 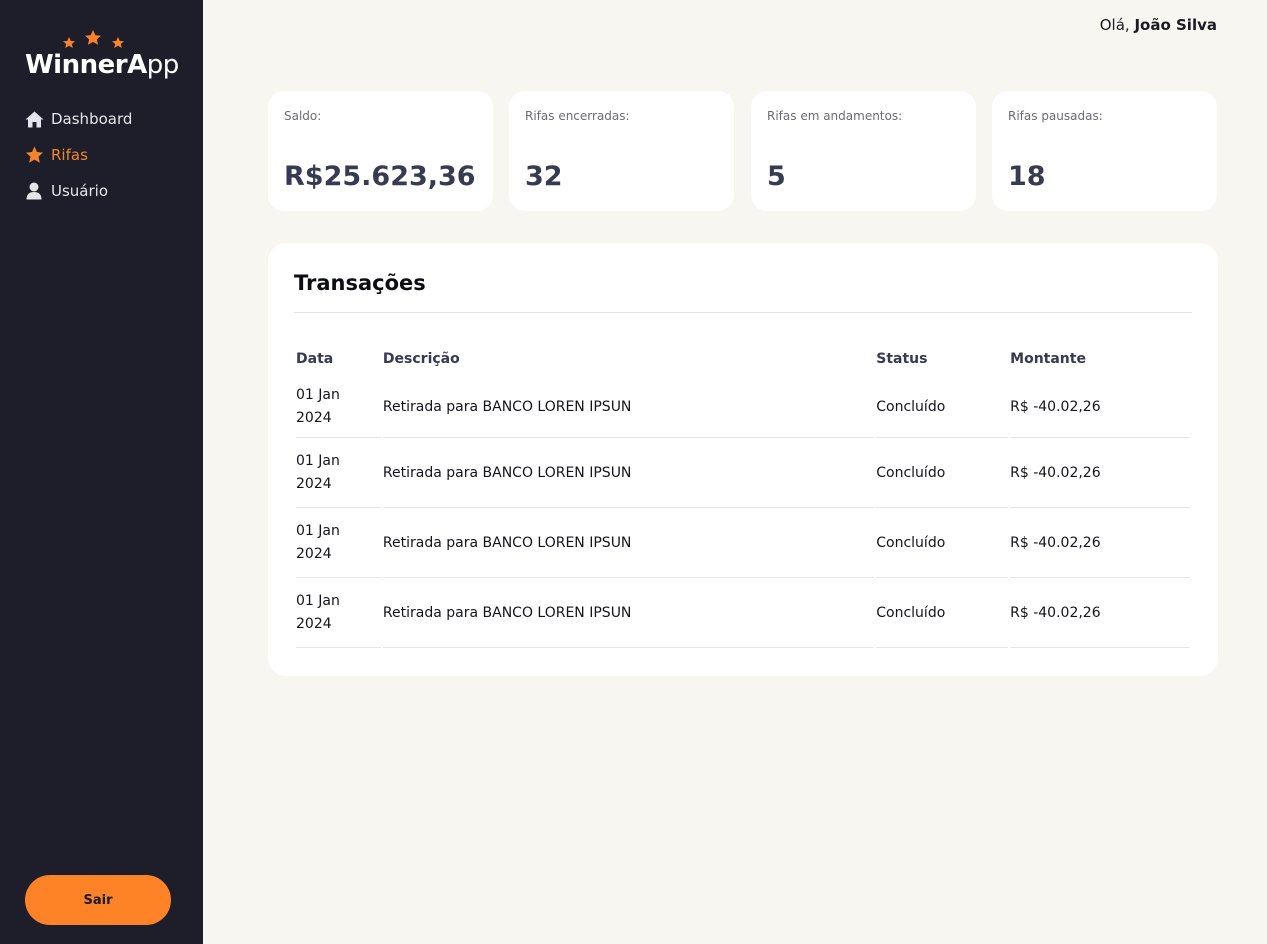 What do you see at coordinates (1104, 151) in the screenshot?
I see `stat-card-paused-raffles: Rifas pausadas: 18` at bounding box center [1104, 151].